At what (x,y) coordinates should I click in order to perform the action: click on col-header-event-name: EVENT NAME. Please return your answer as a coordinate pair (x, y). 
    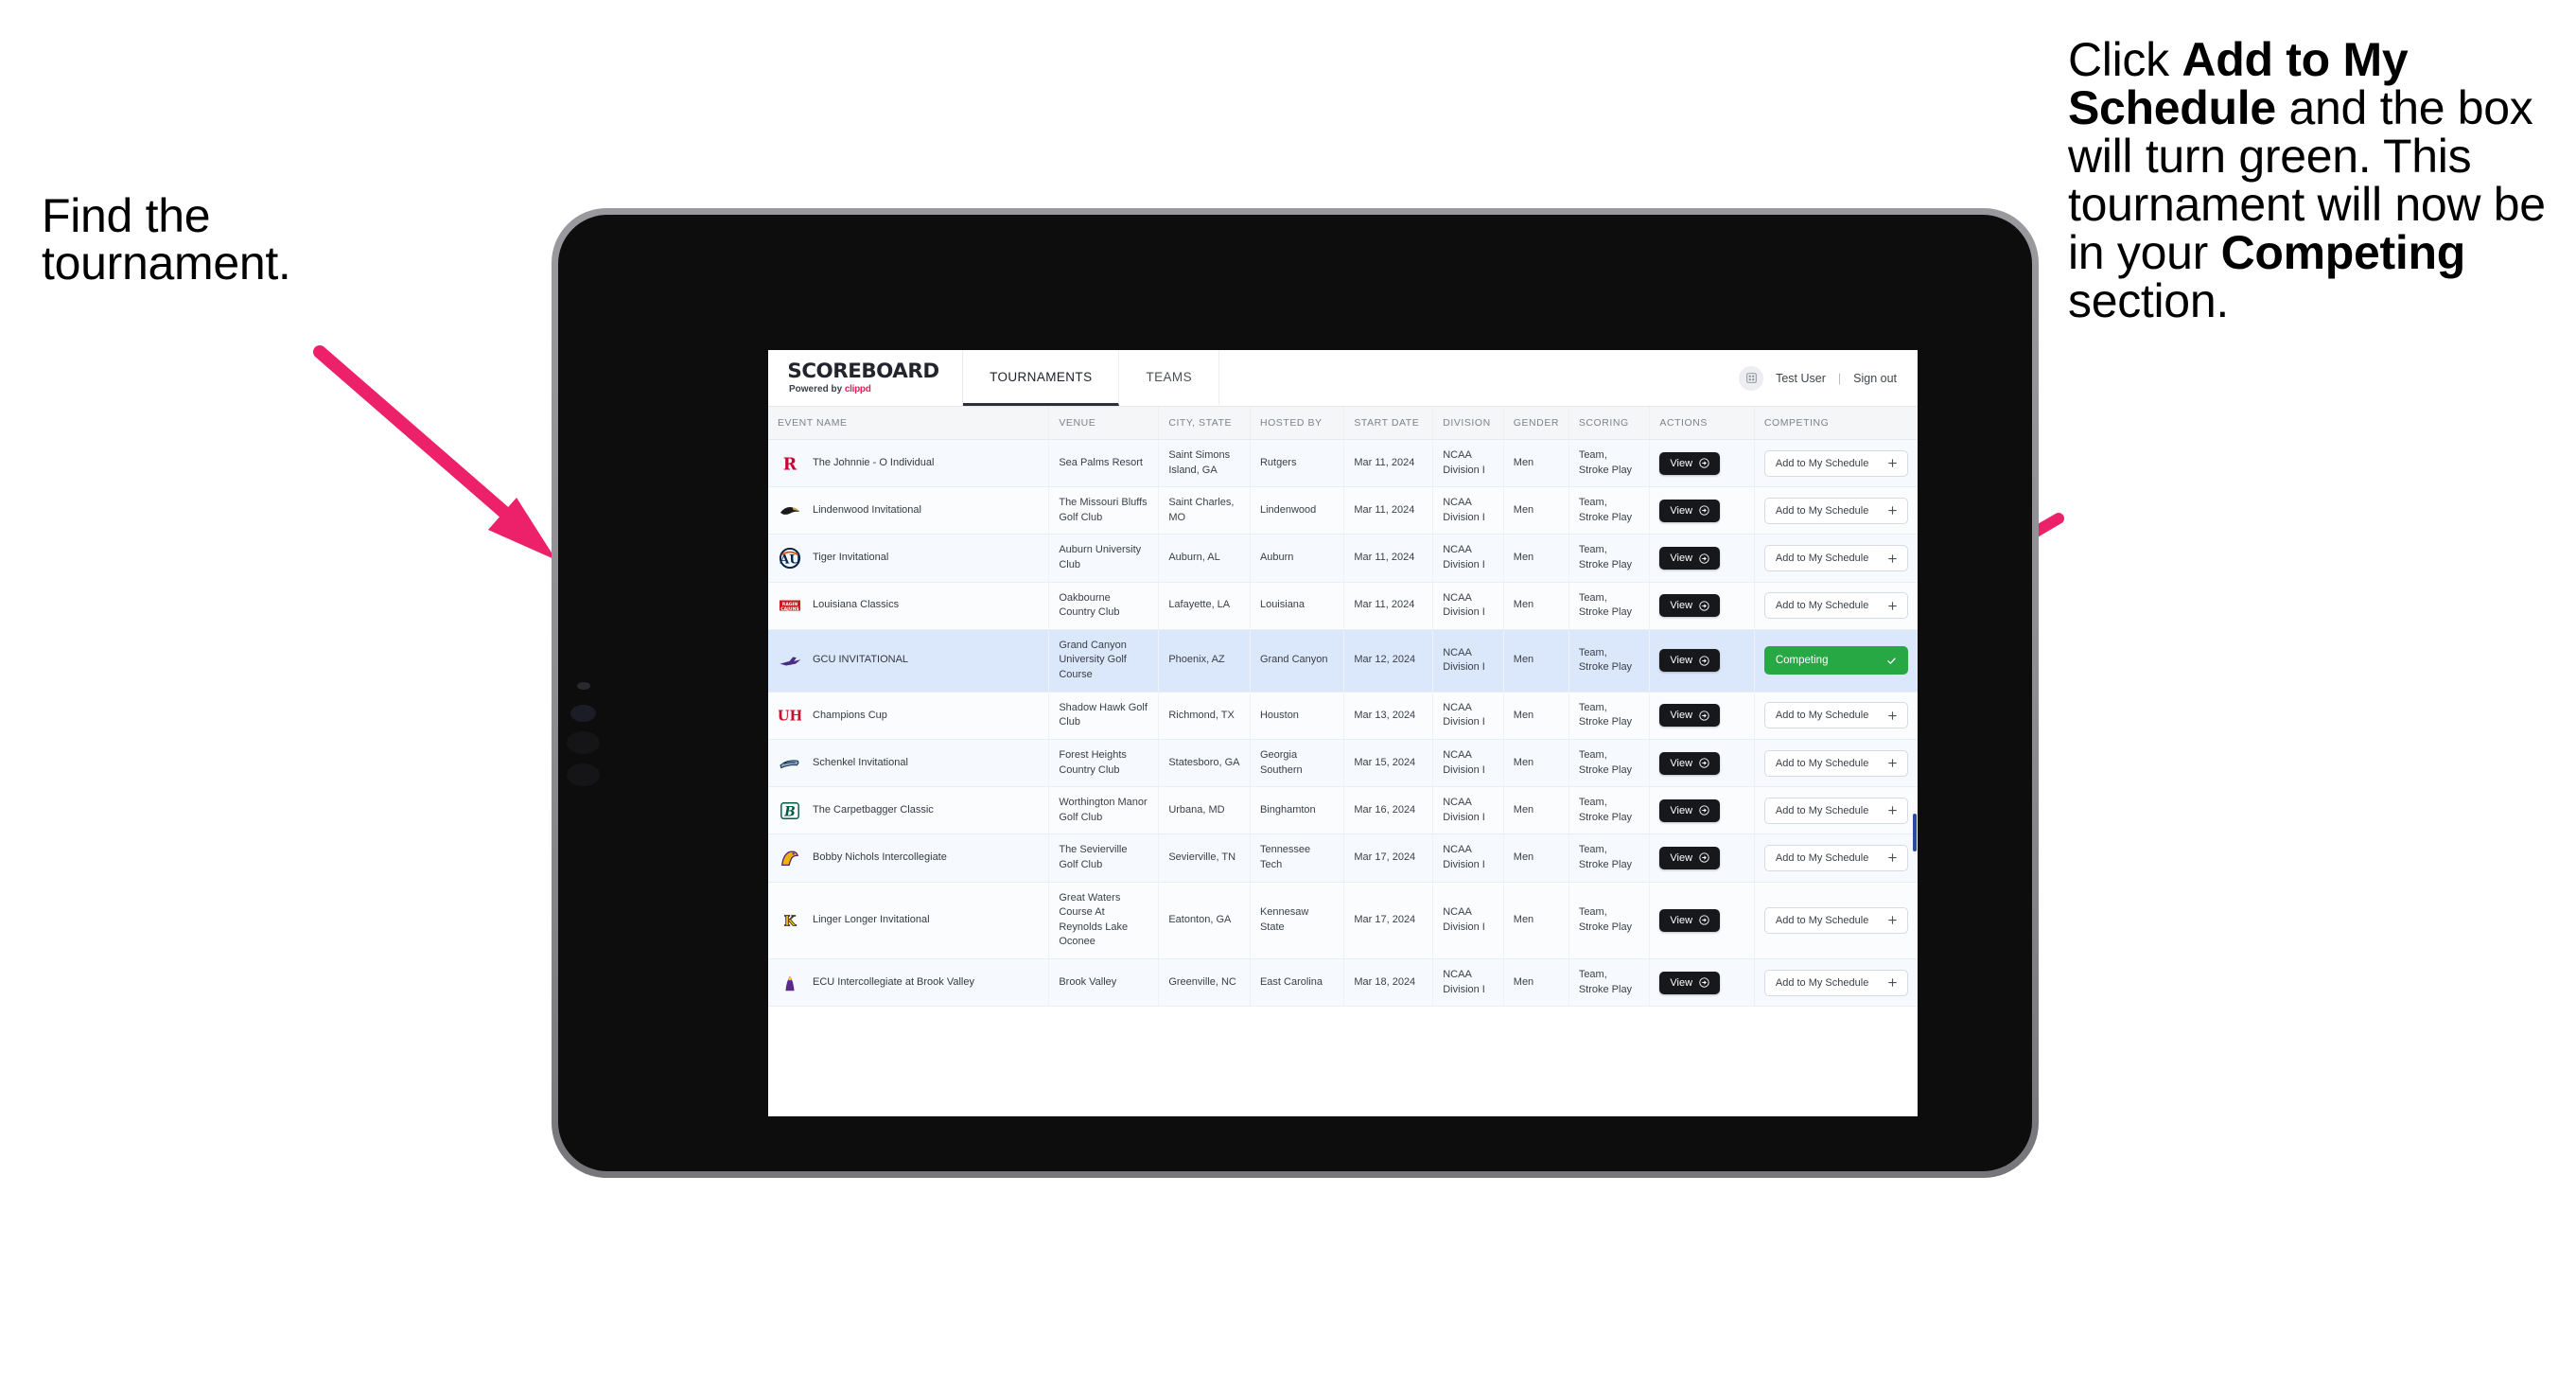
    Looking at the image, I should click on (909, 423).